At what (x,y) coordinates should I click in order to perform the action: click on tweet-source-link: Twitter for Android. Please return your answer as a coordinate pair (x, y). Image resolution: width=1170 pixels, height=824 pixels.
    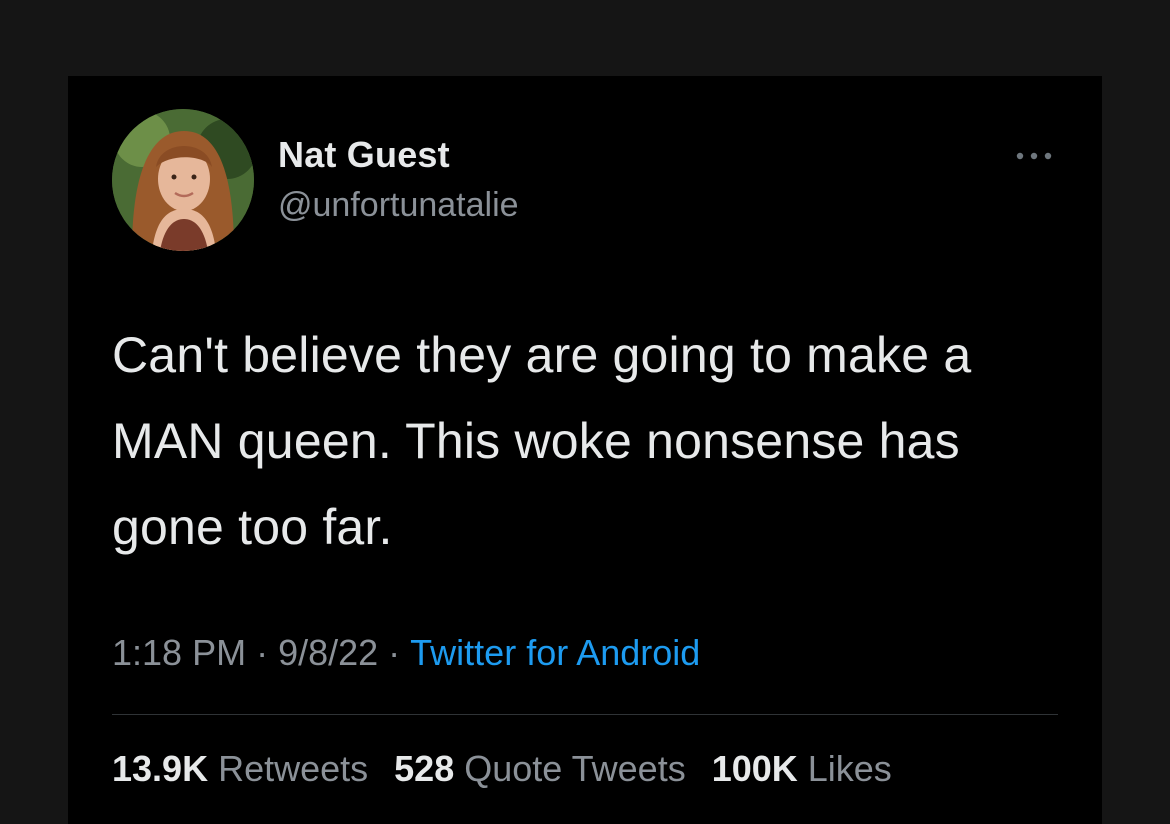
    Looking at the image, I should click on (555, 652).